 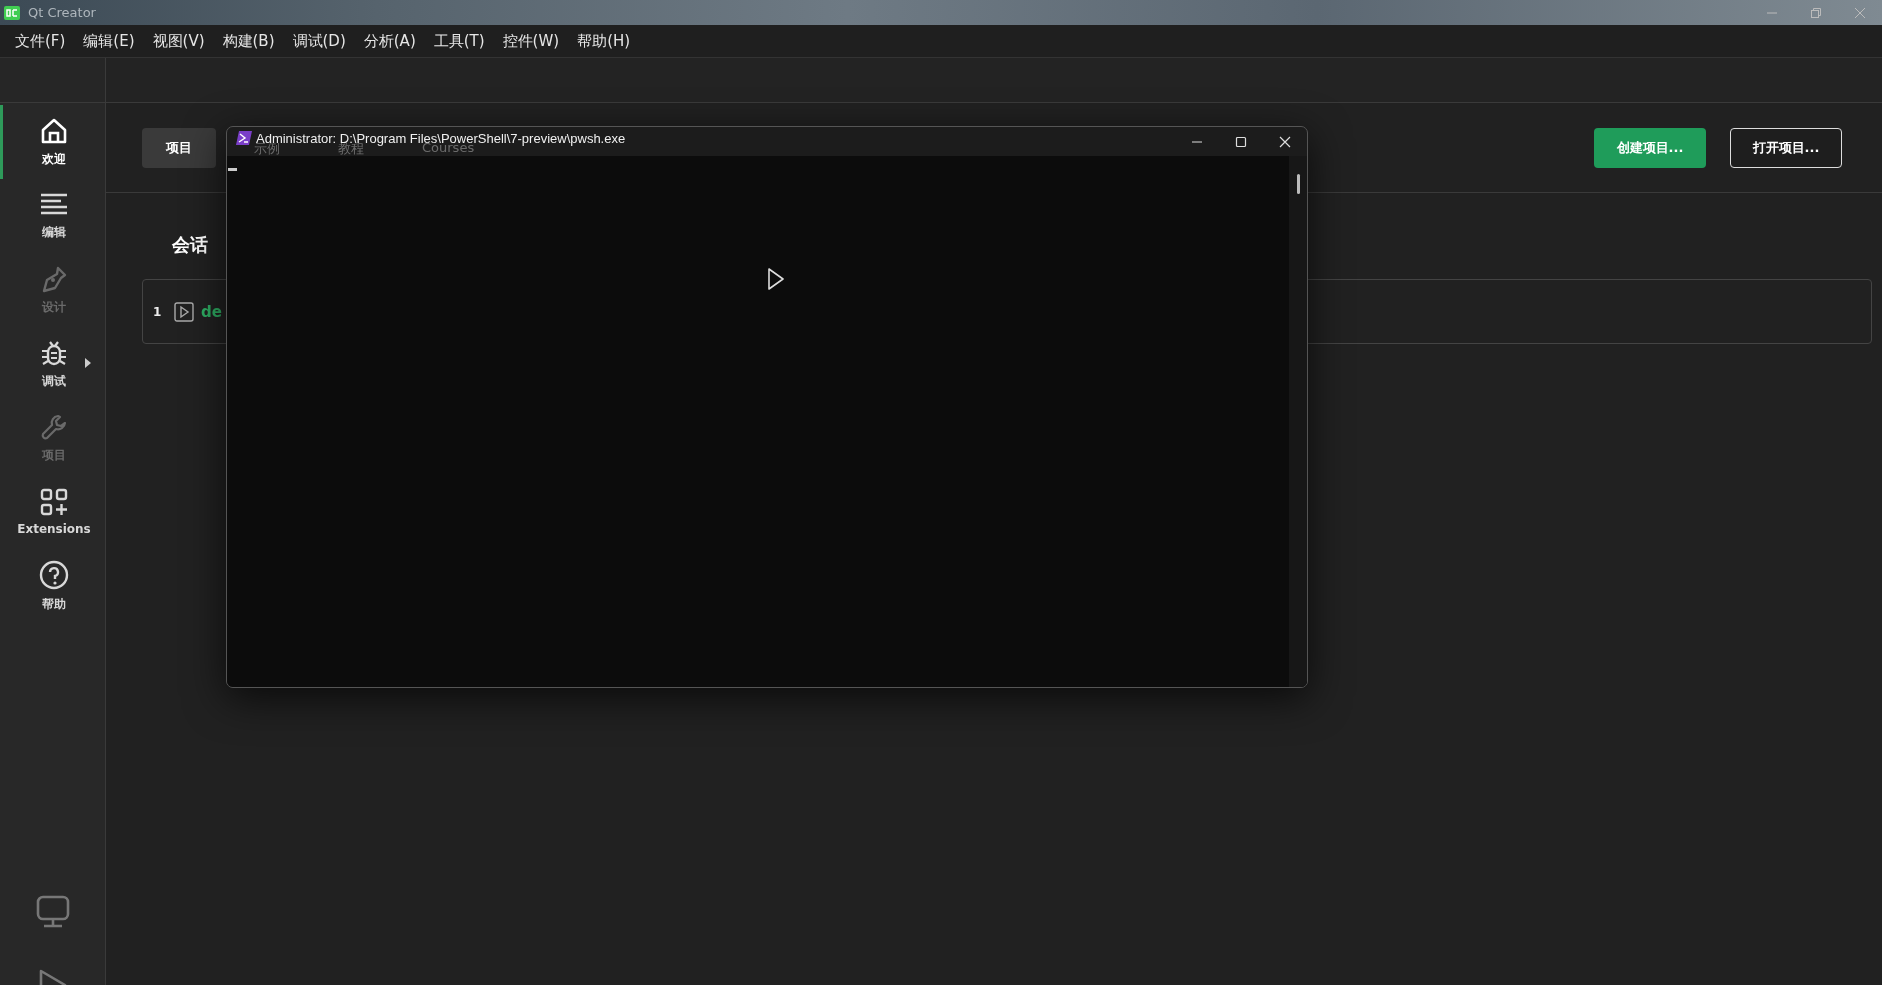 What do you see at coordinates (12, 12) in the screenshot?
I see `app-logo-icon` at bounding box center [12, 12].